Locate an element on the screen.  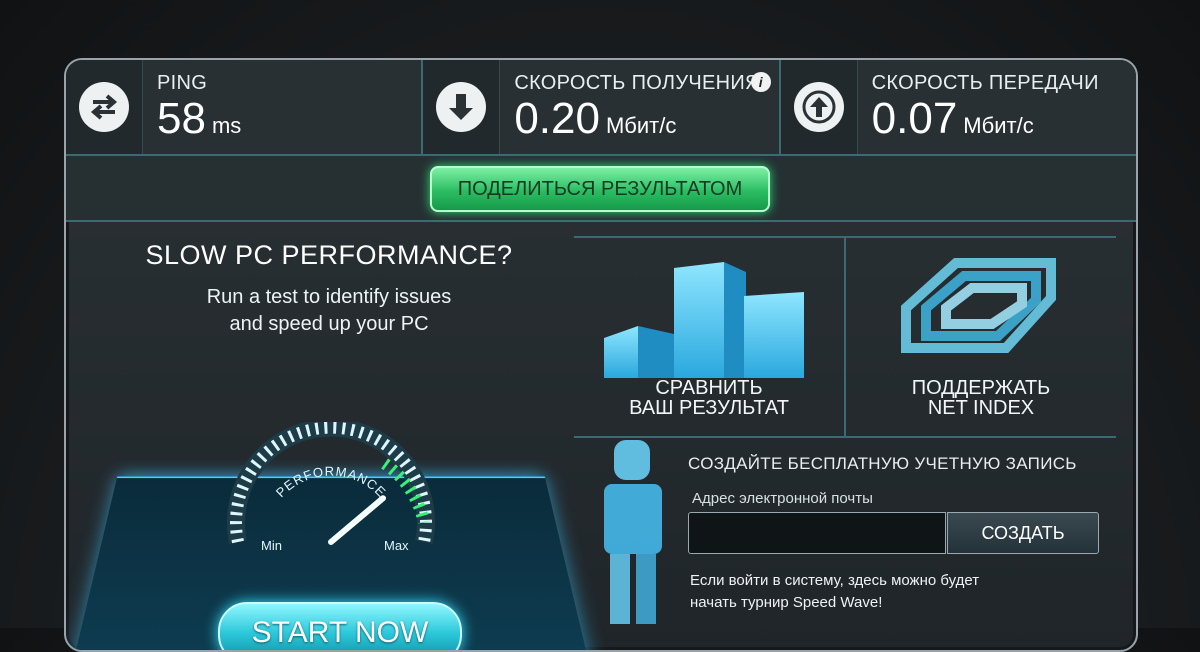
gauge-title: PERFORMANCE is located at coordinates (330, 482).